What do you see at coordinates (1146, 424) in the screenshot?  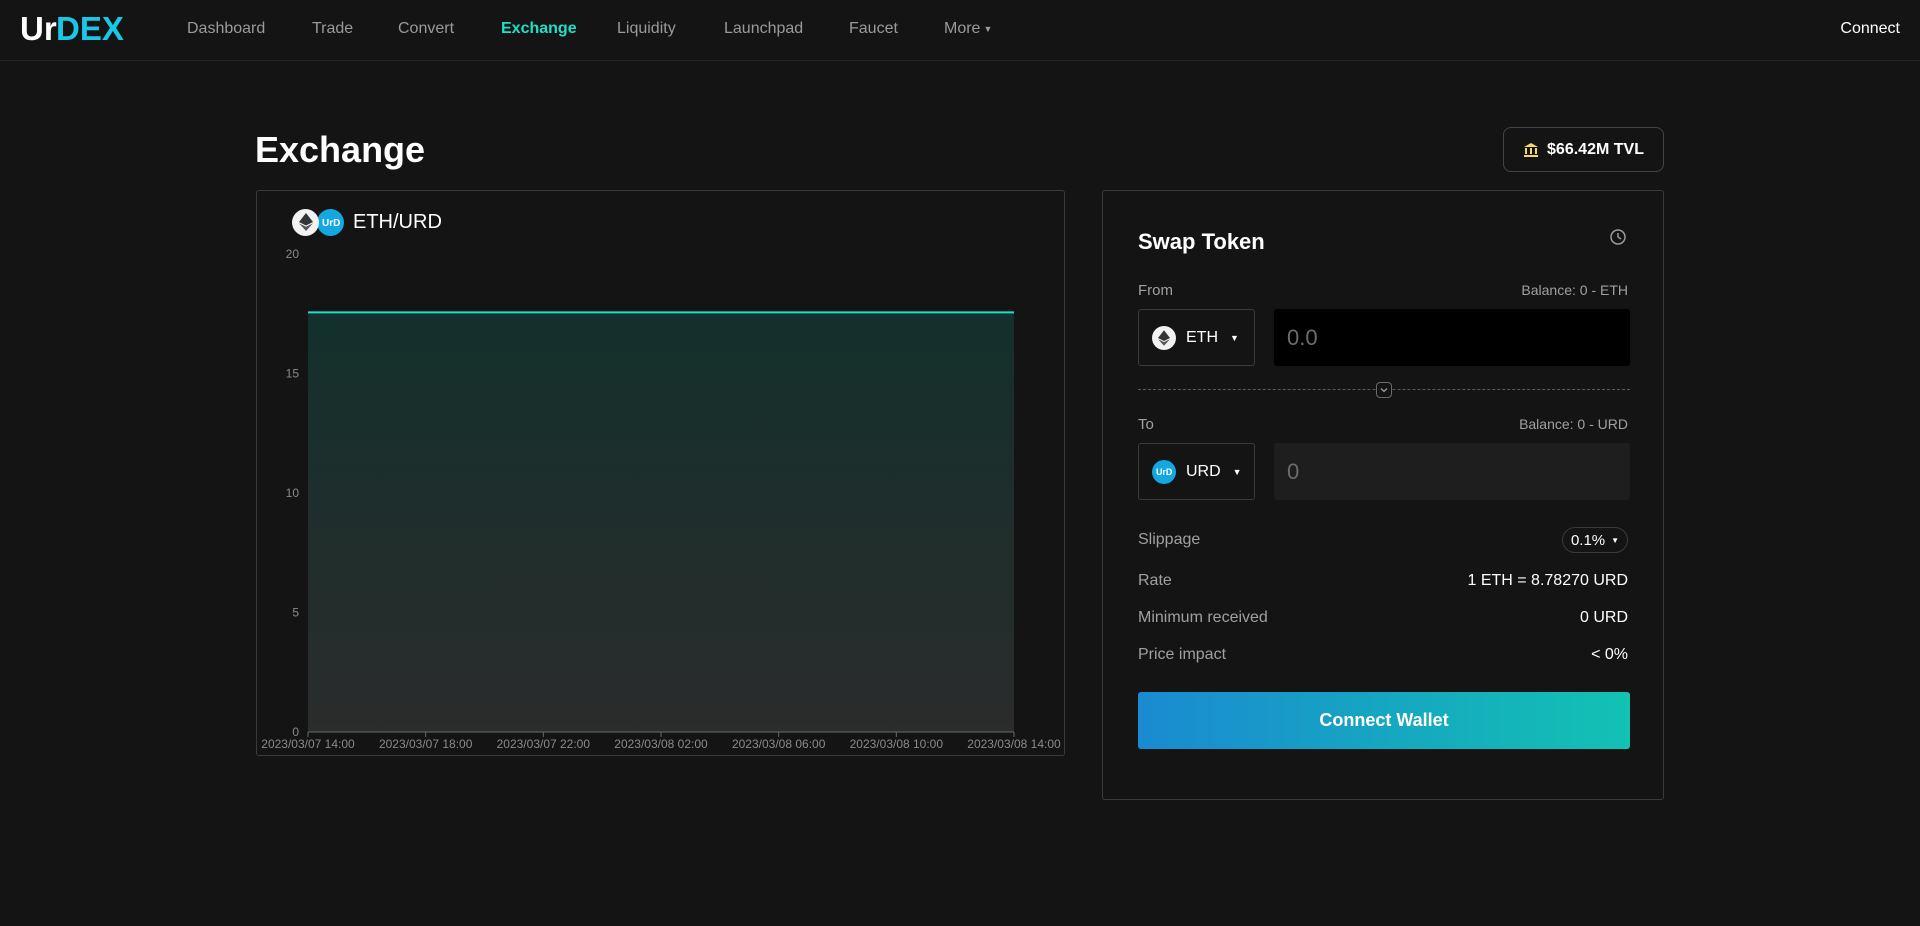 I see `to-label: To` at bounding box center [1146, 424].